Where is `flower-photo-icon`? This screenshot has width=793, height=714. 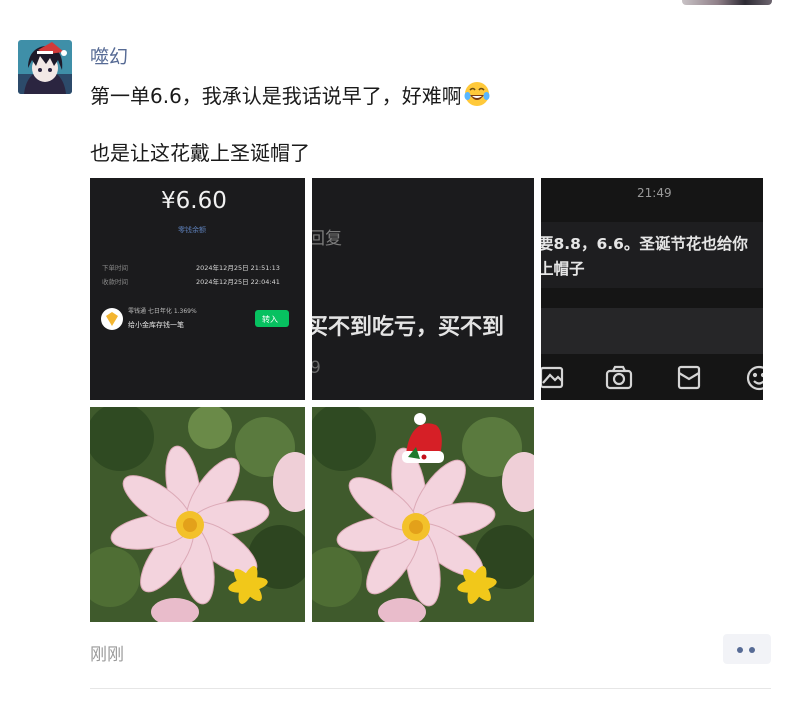 flower-photo-icon is located at coordinates (197, 514).